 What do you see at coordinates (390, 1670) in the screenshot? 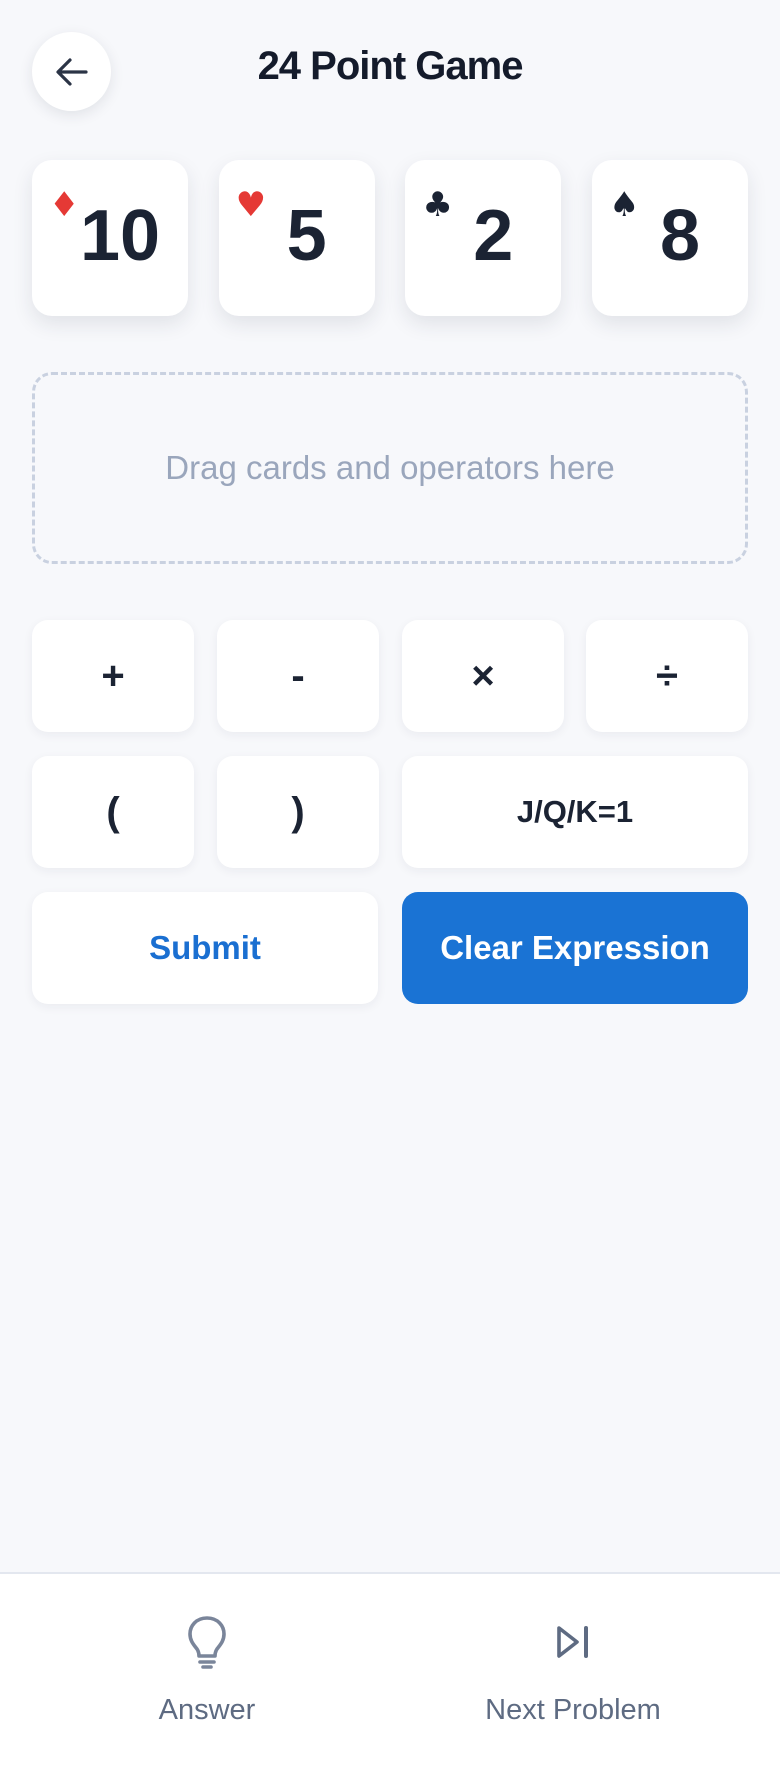
I see `bottom-nav: Answer Next Problem` at bounding box center [390, 1670].